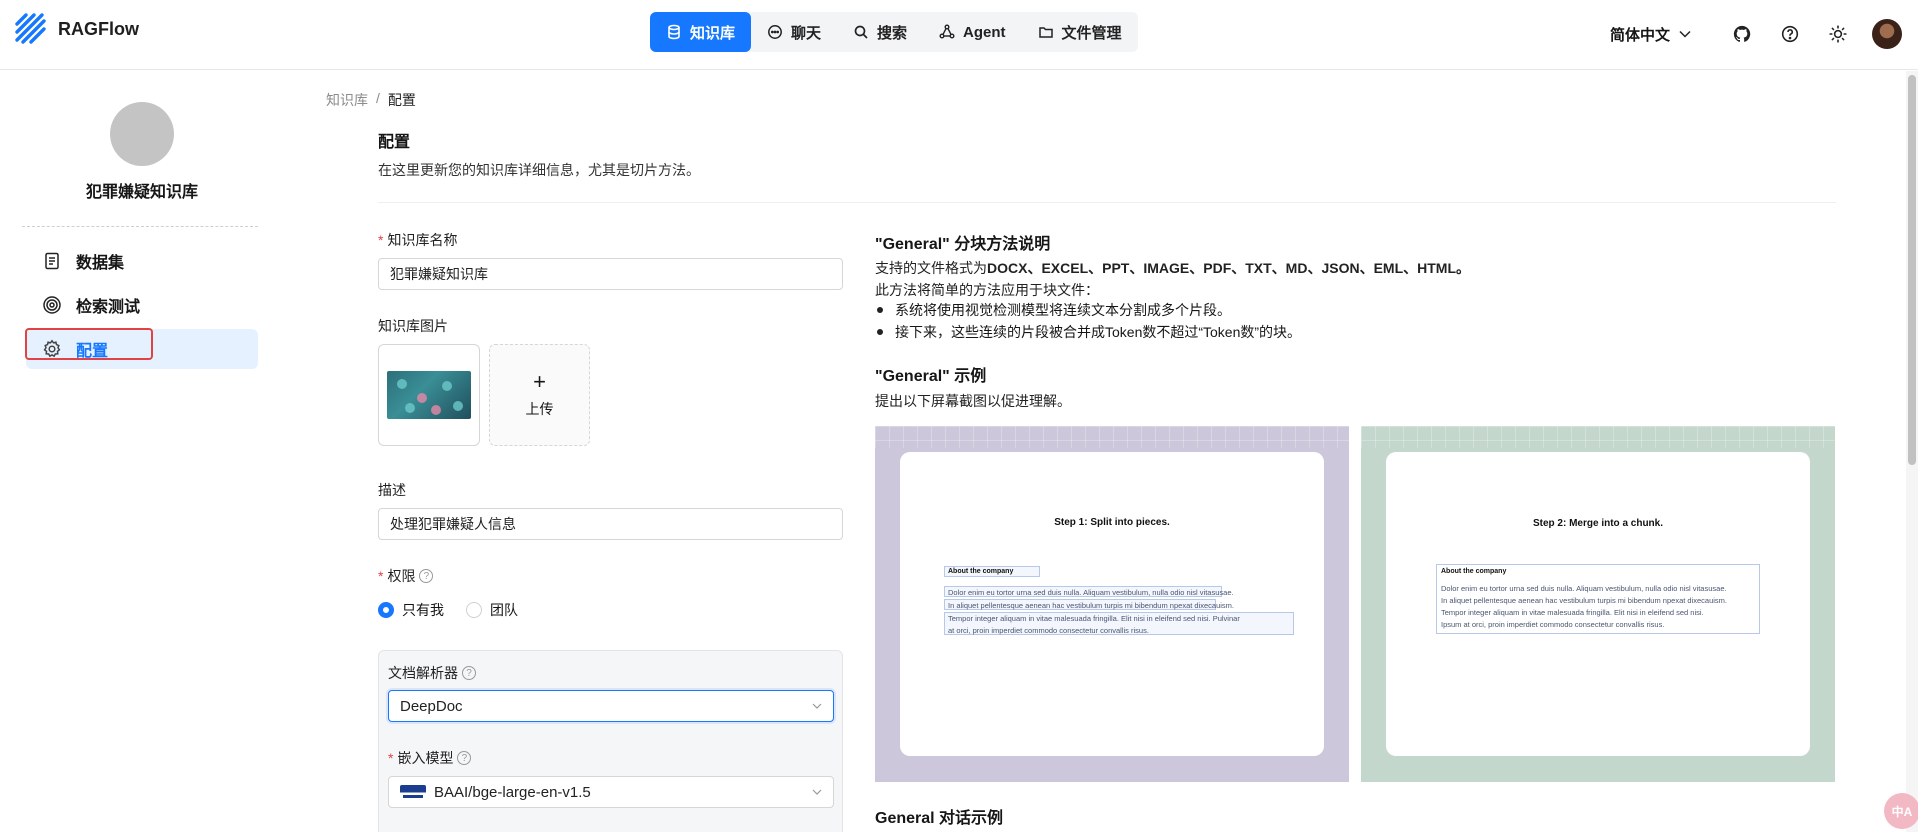 This screenshot has width=1918, height=832. Describe the element at coordinates (1045, 32) in the screenshot. I see `folder-icon` at that location.